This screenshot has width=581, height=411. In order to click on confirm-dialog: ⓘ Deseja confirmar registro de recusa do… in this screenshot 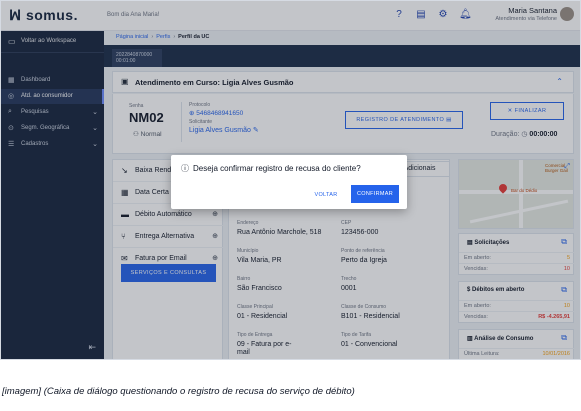, I will do `click(289, 182)`.